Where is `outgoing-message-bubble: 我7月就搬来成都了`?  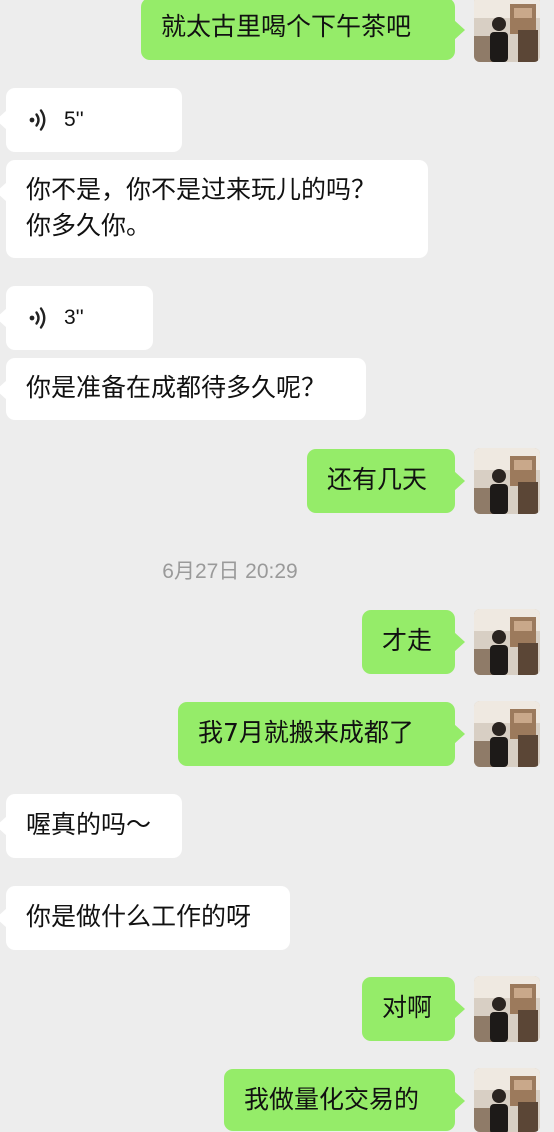
outgoing-message-bubble: 我7月就搬来成都了 is located at coordinates (321, 734).